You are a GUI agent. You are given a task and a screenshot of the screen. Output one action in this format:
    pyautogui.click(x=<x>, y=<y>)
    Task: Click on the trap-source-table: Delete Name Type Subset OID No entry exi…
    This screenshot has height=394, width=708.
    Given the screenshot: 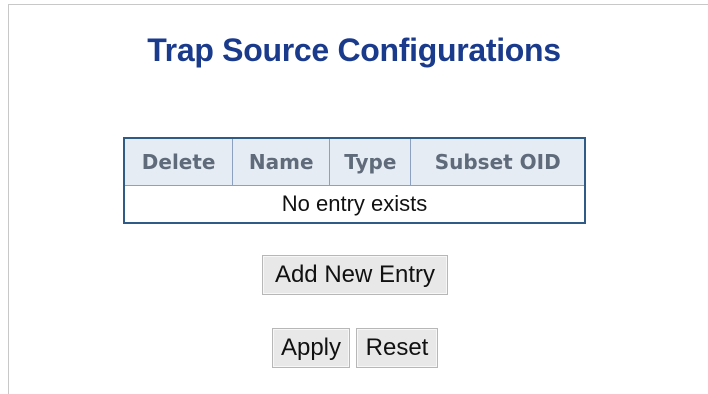 What is the action you would take?
    pyautogui.click(x=354, y=180)
    